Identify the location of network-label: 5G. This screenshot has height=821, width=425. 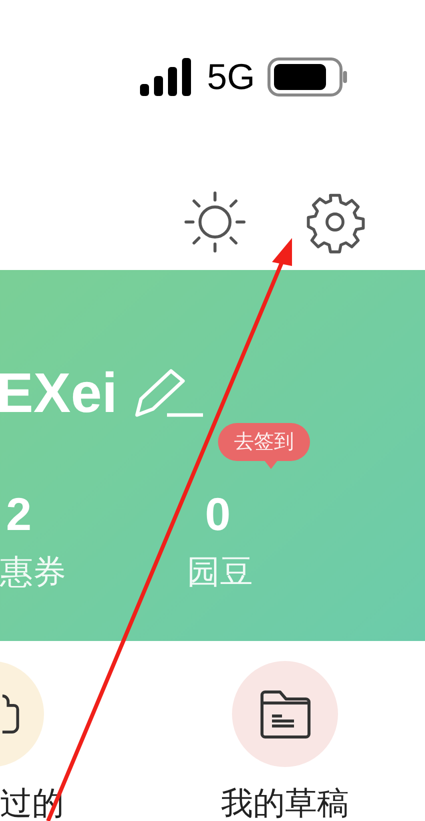
(230, 77).